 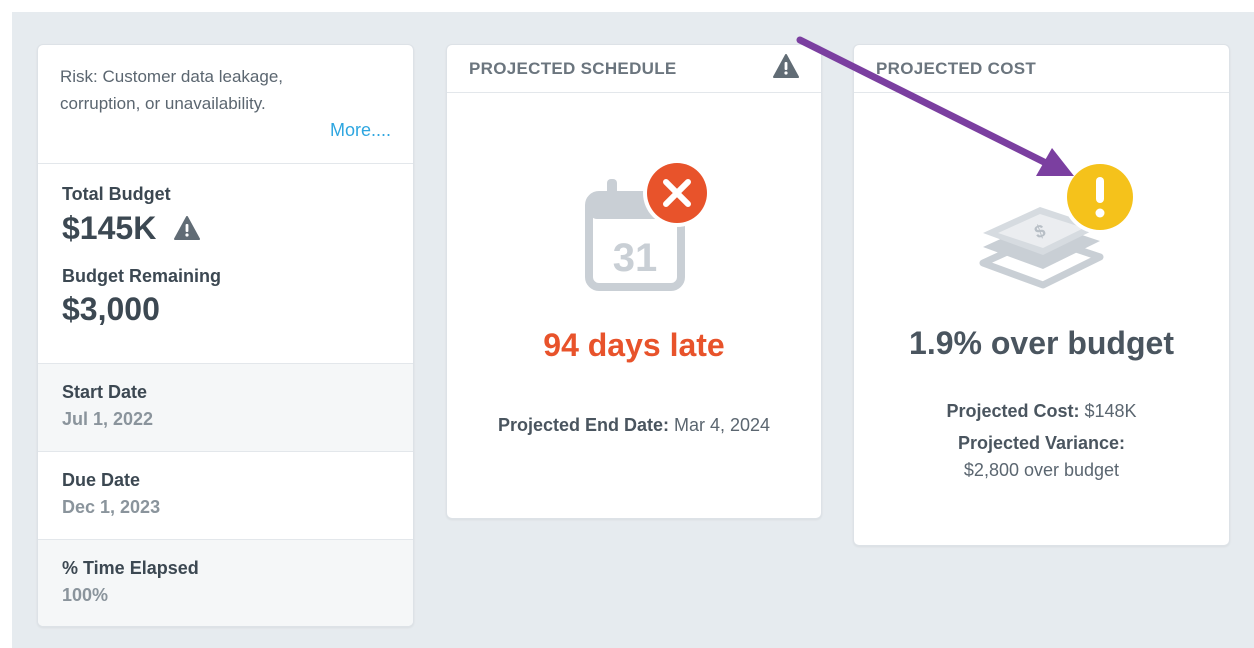 What do you see at coordinates (1110, 411) in the screenshot?
I see `projected-cost-value: $148K` at bounding box center [1110, 411].